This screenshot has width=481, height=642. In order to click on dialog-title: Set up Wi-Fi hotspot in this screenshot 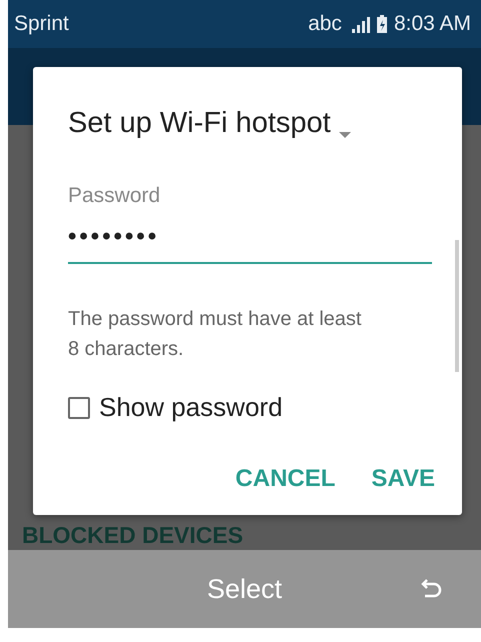, I will do `click(199, 123)`.